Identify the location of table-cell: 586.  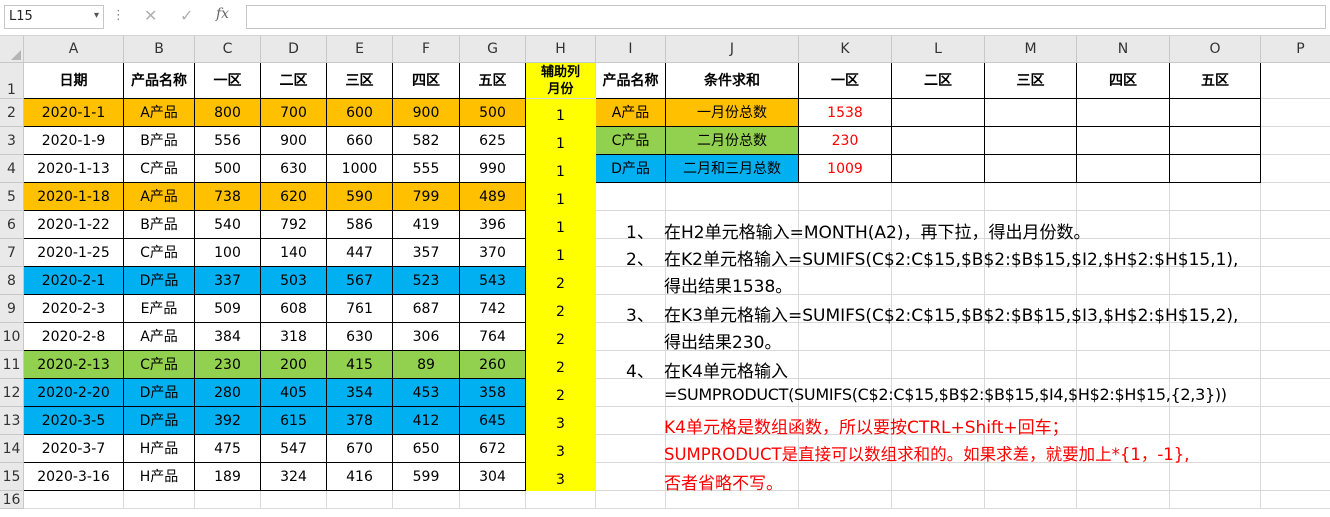
(360, 225).